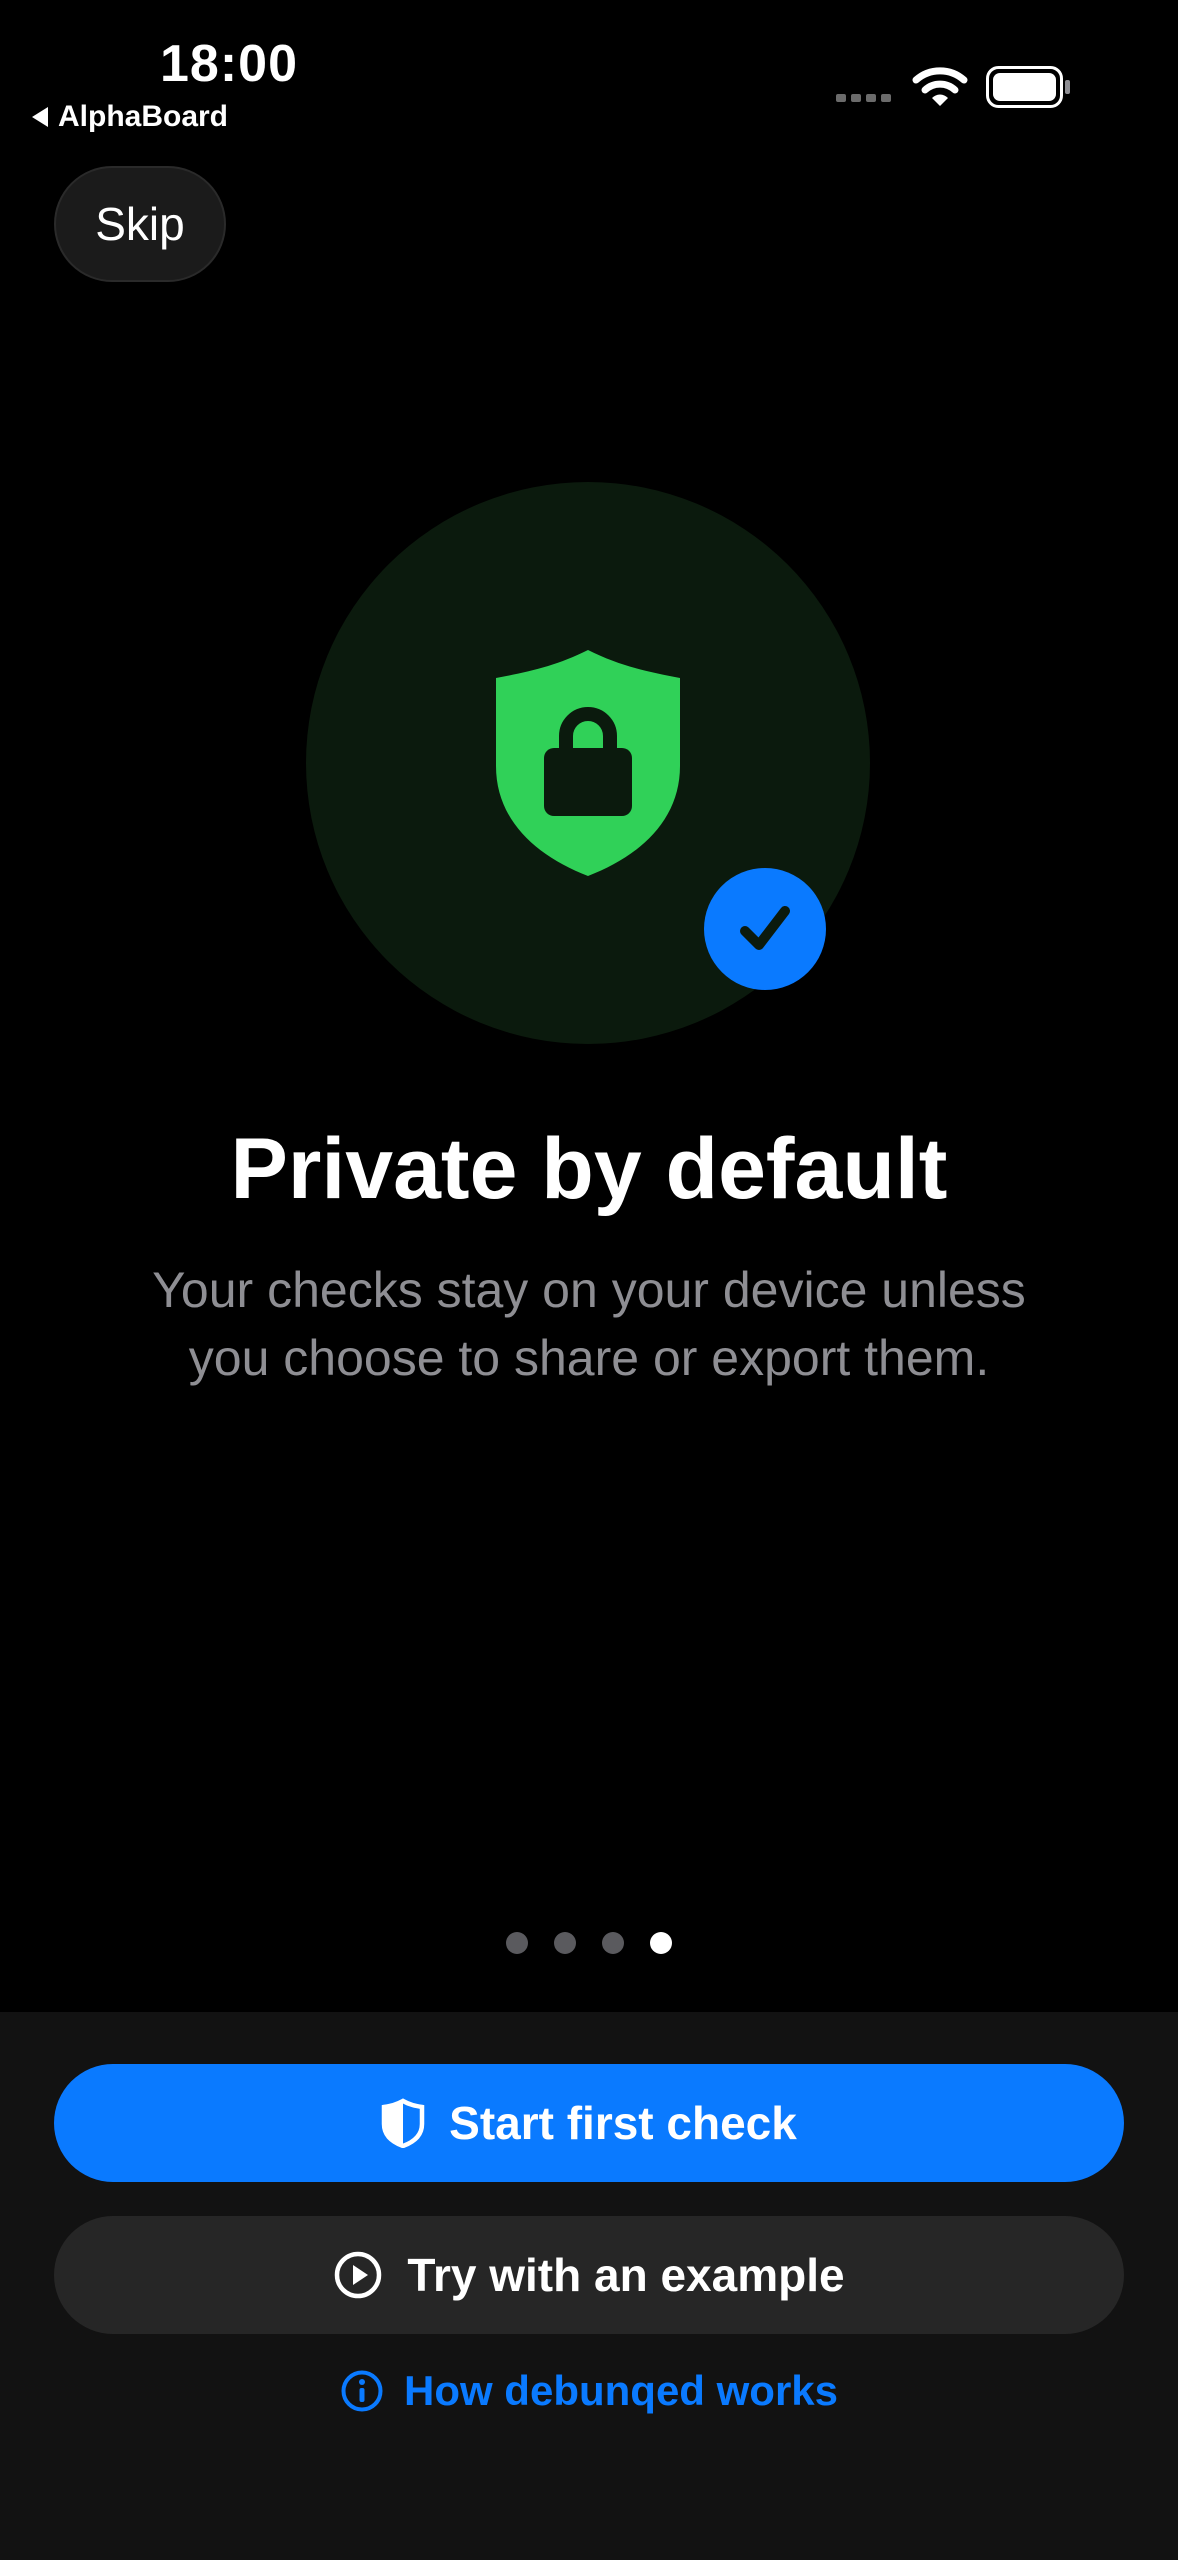 The image size is (1178, 2560). I want to click on back-arrow-icon, so click(40, 117).